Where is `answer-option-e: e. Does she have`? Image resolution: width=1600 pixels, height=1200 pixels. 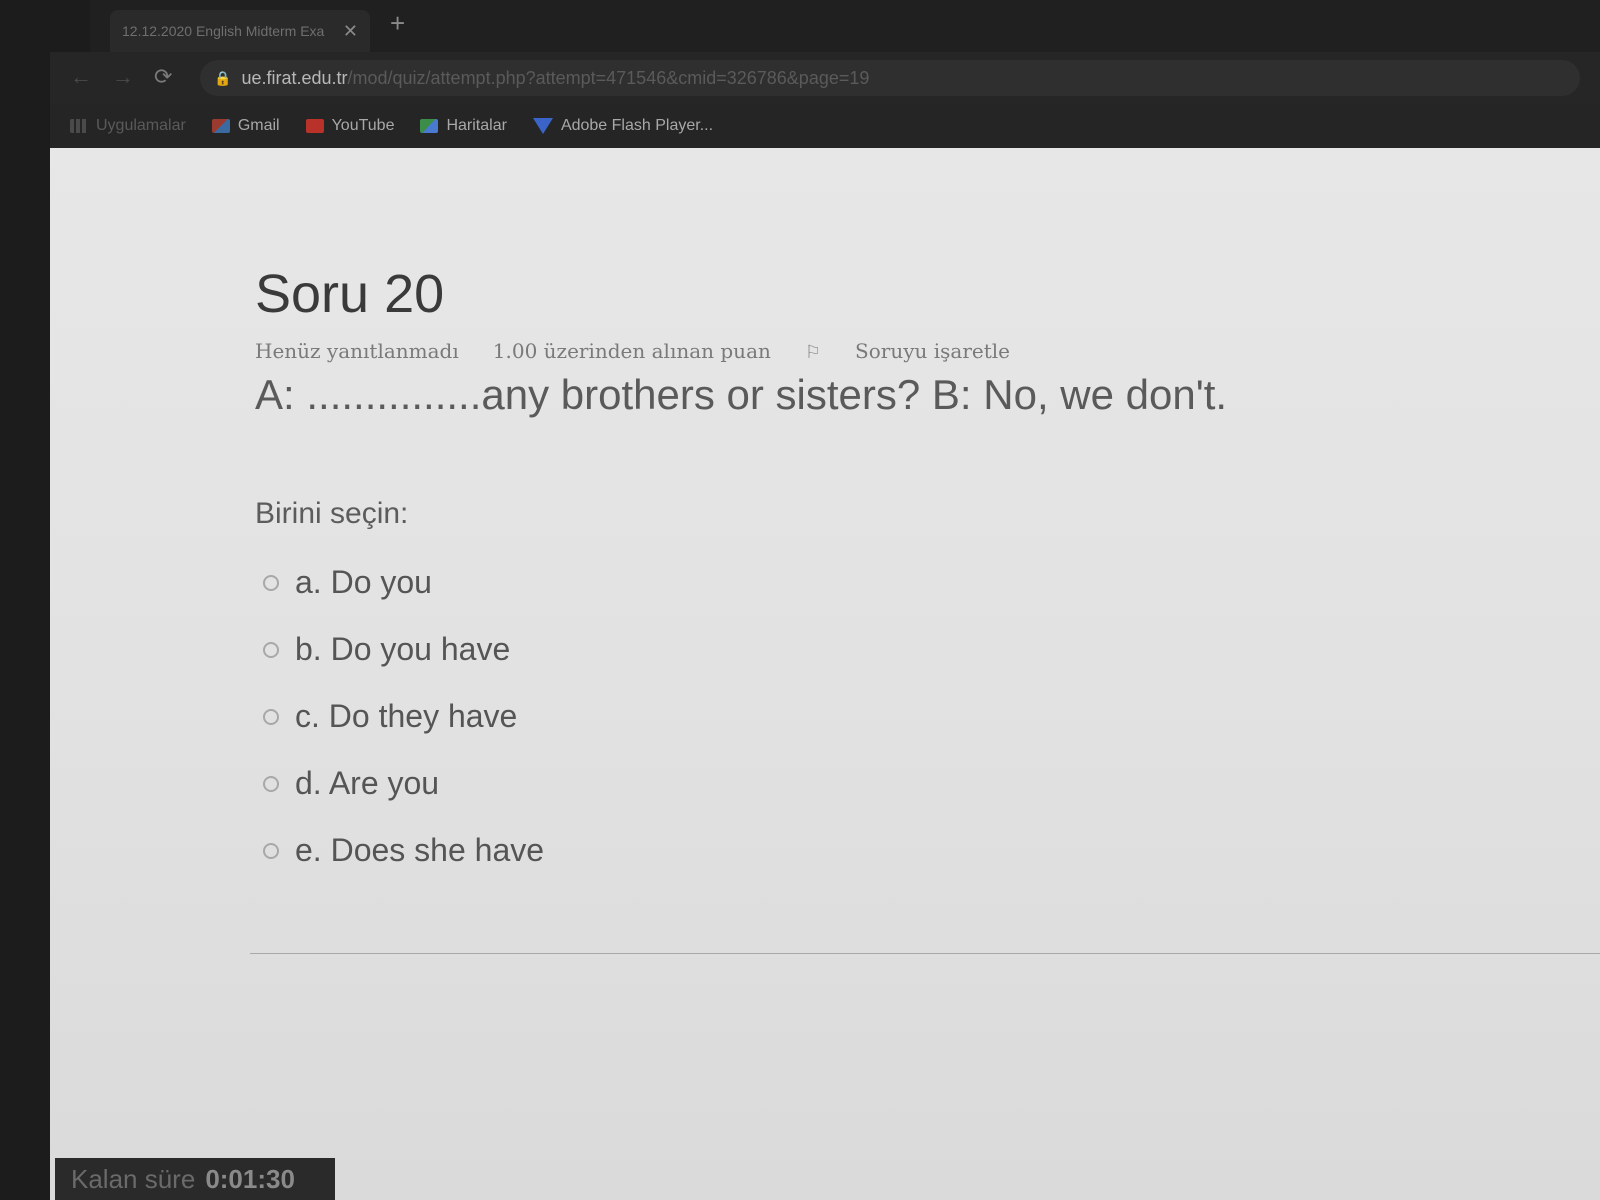 answer-option-e: e. Does she have is located at coordinates (855, 850).